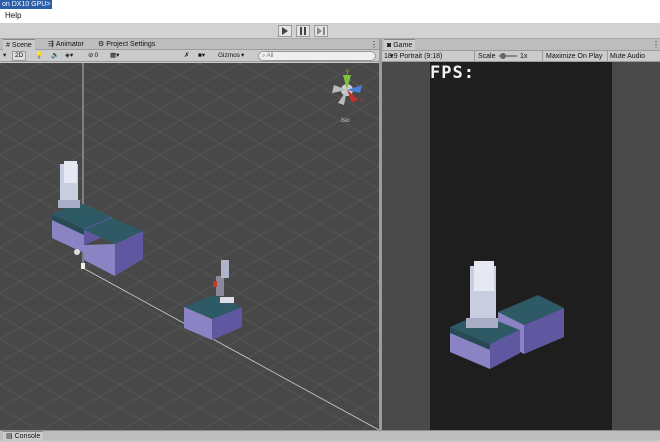 The height and width of the screenshot is (442, 660). I want to click on step-button, so click(321, 31).